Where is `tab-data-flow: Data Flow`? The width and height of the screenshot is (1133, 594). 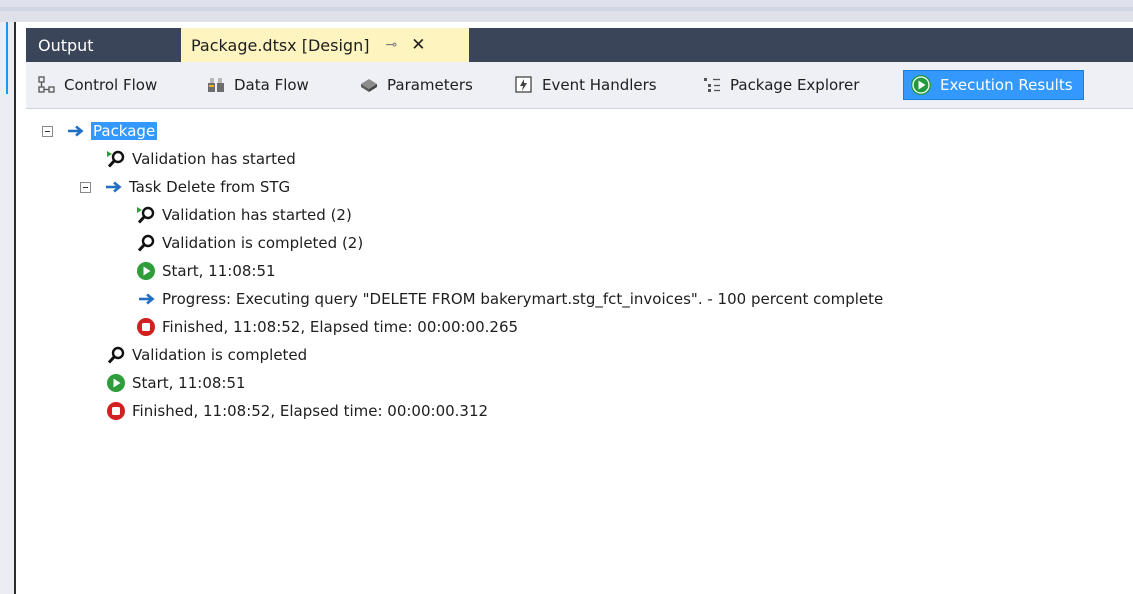
tab-data-flow: Data Flow is located at coordinates (257, 85).